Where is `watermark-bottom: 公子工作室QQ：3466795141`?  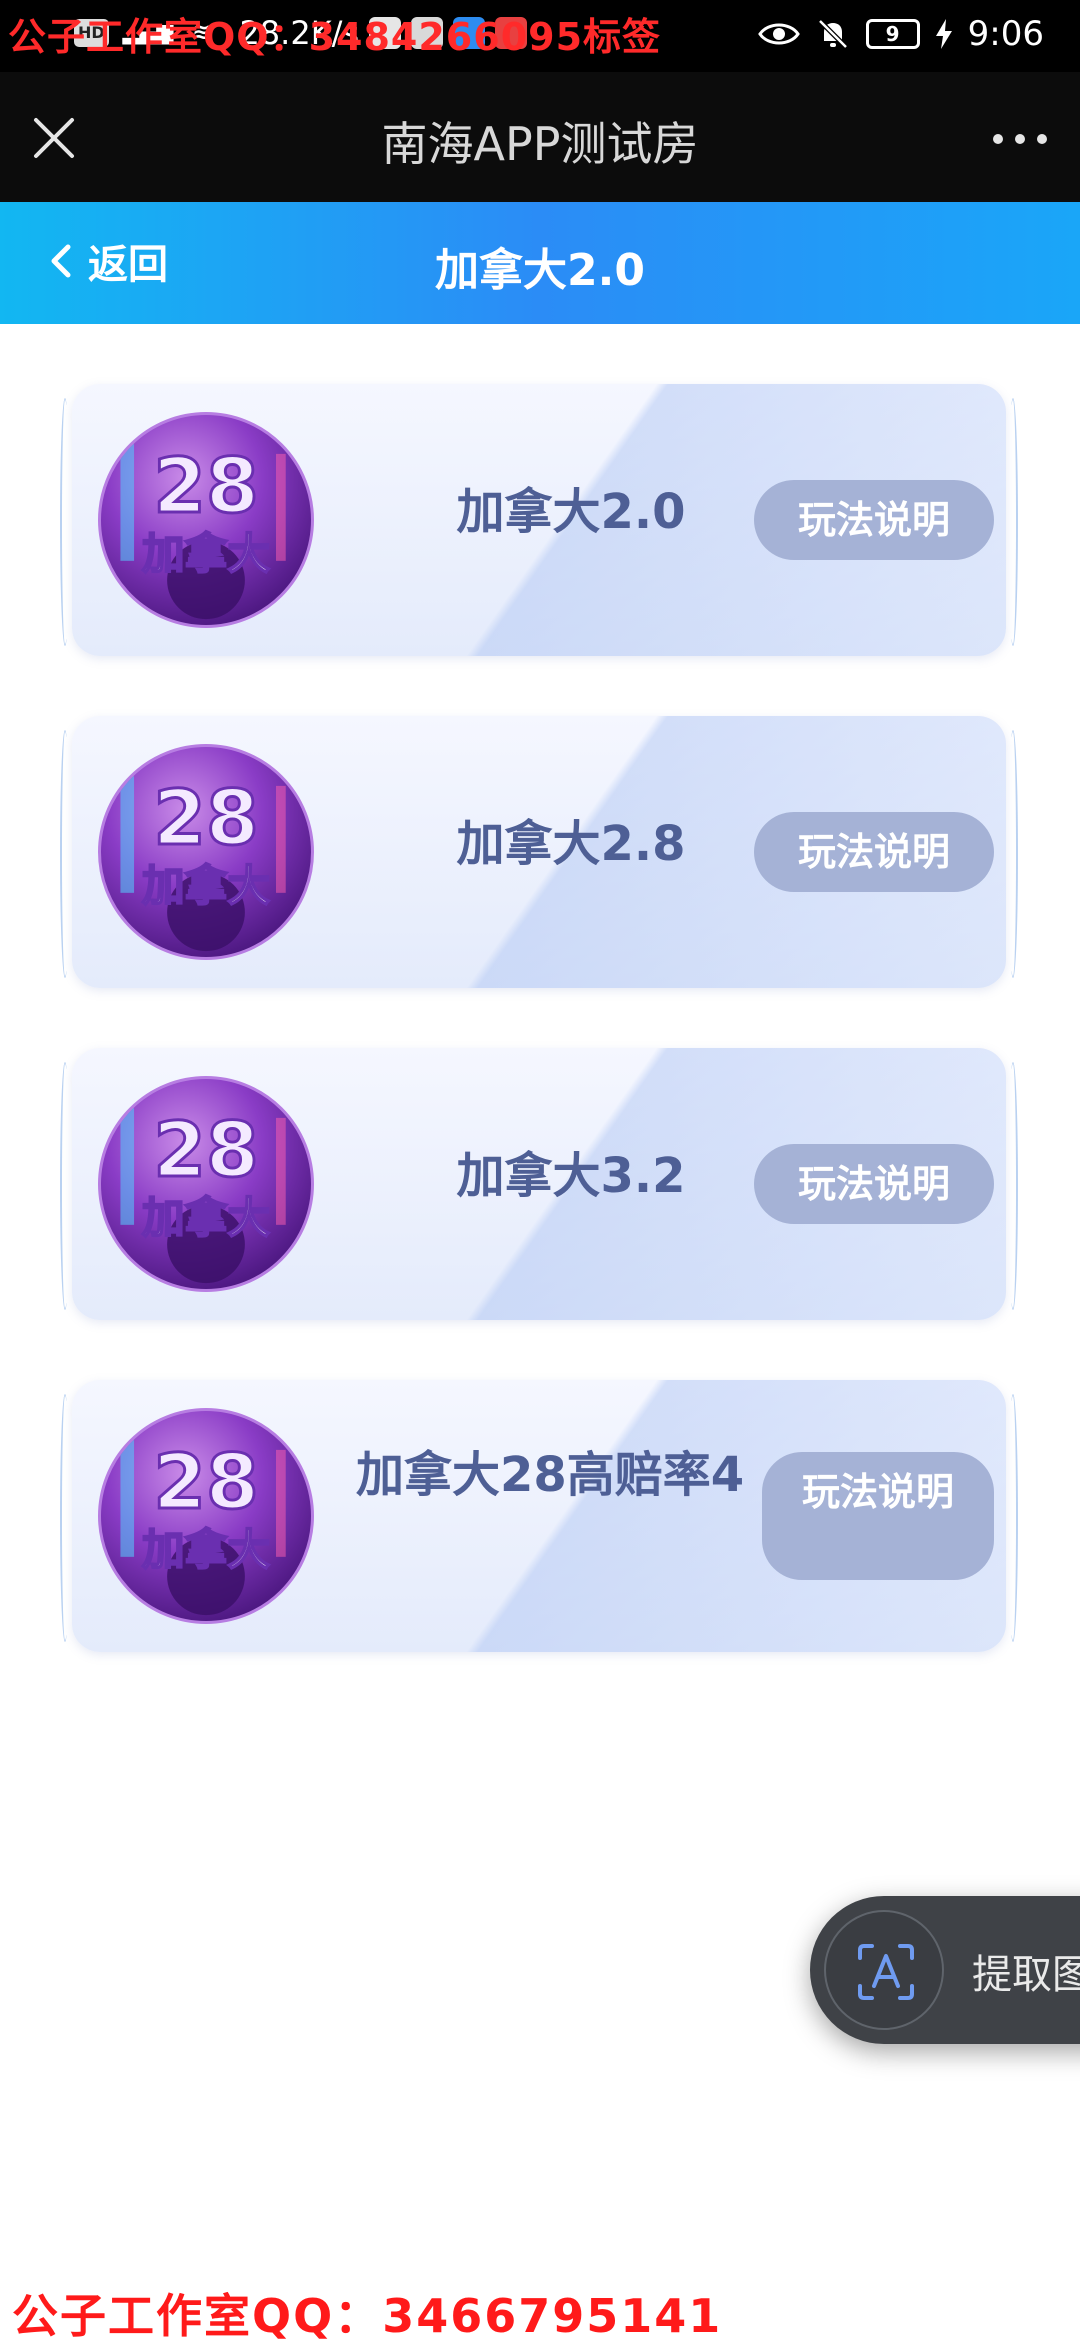 watermark-bottom: 公子工作室QQ：3466795141 is located at coordinates (367, 2314).